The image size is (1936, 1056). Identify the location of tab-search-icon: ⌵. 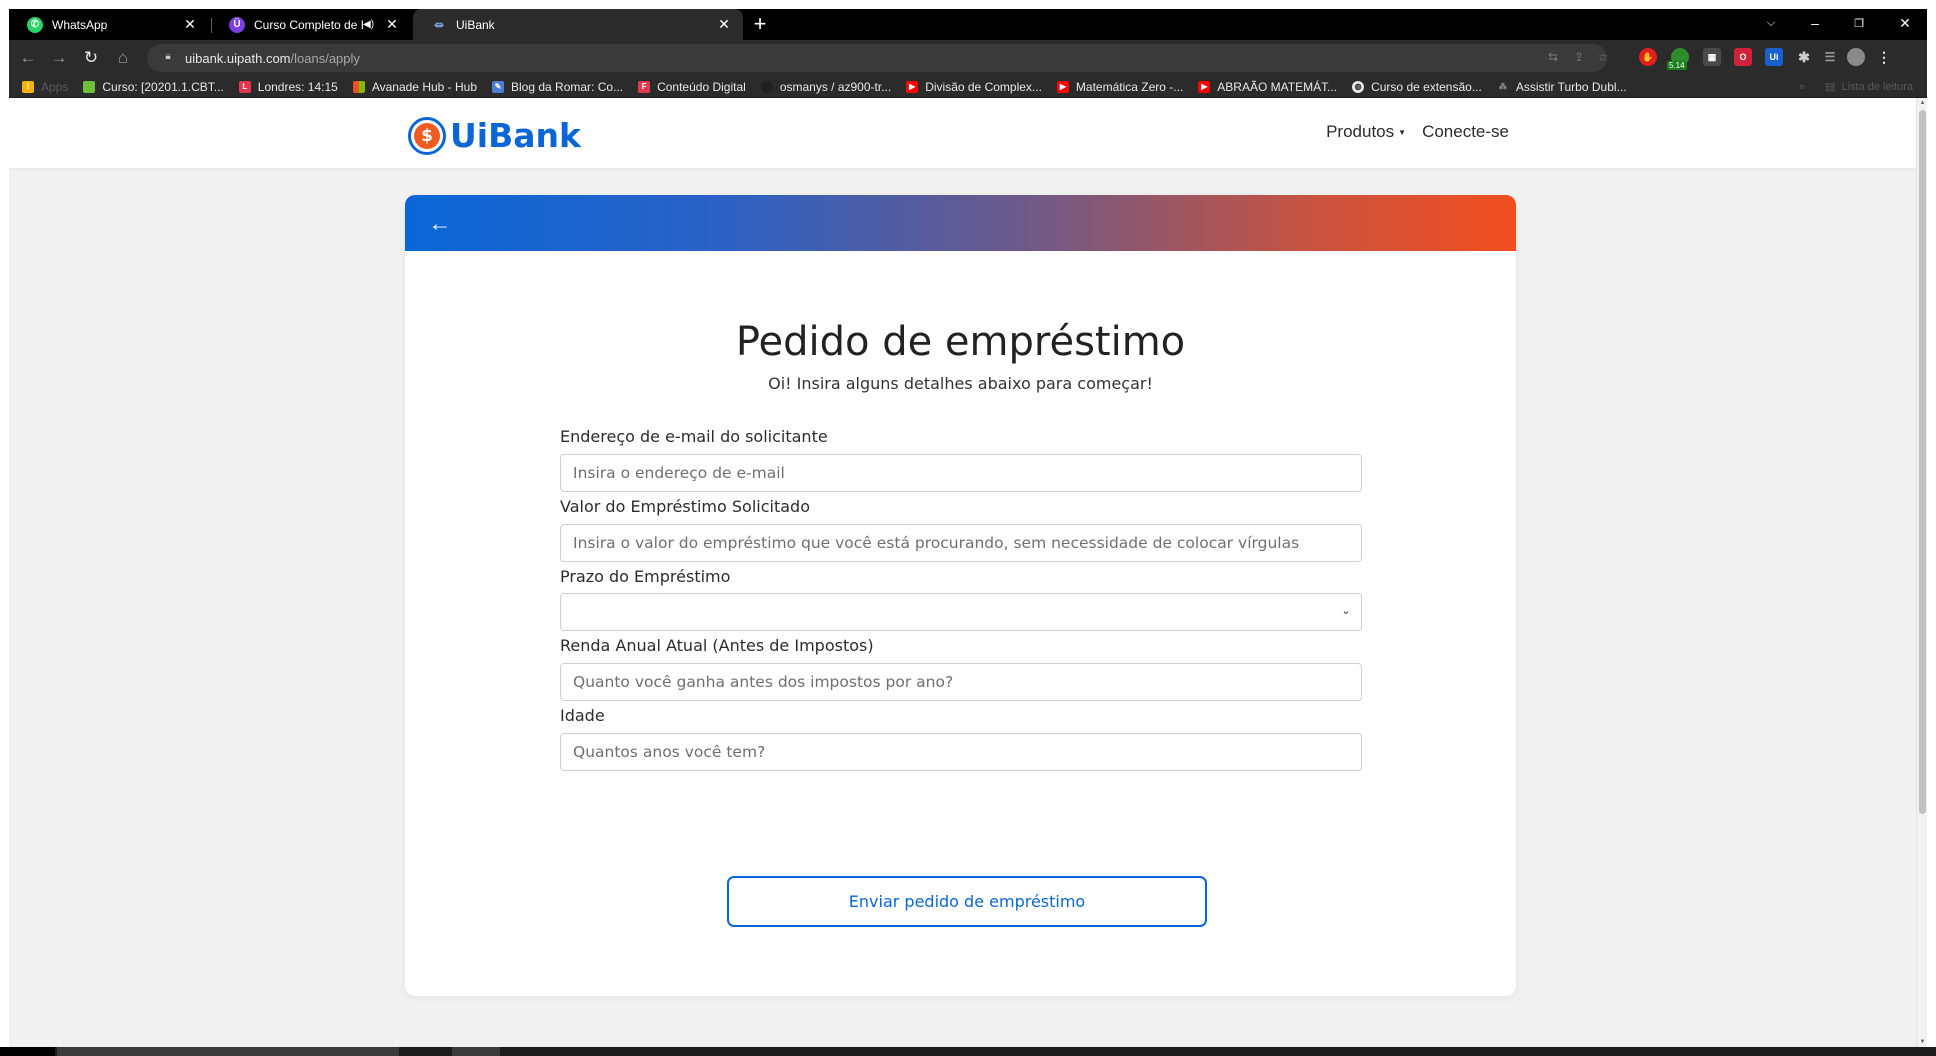
(1771, 23).